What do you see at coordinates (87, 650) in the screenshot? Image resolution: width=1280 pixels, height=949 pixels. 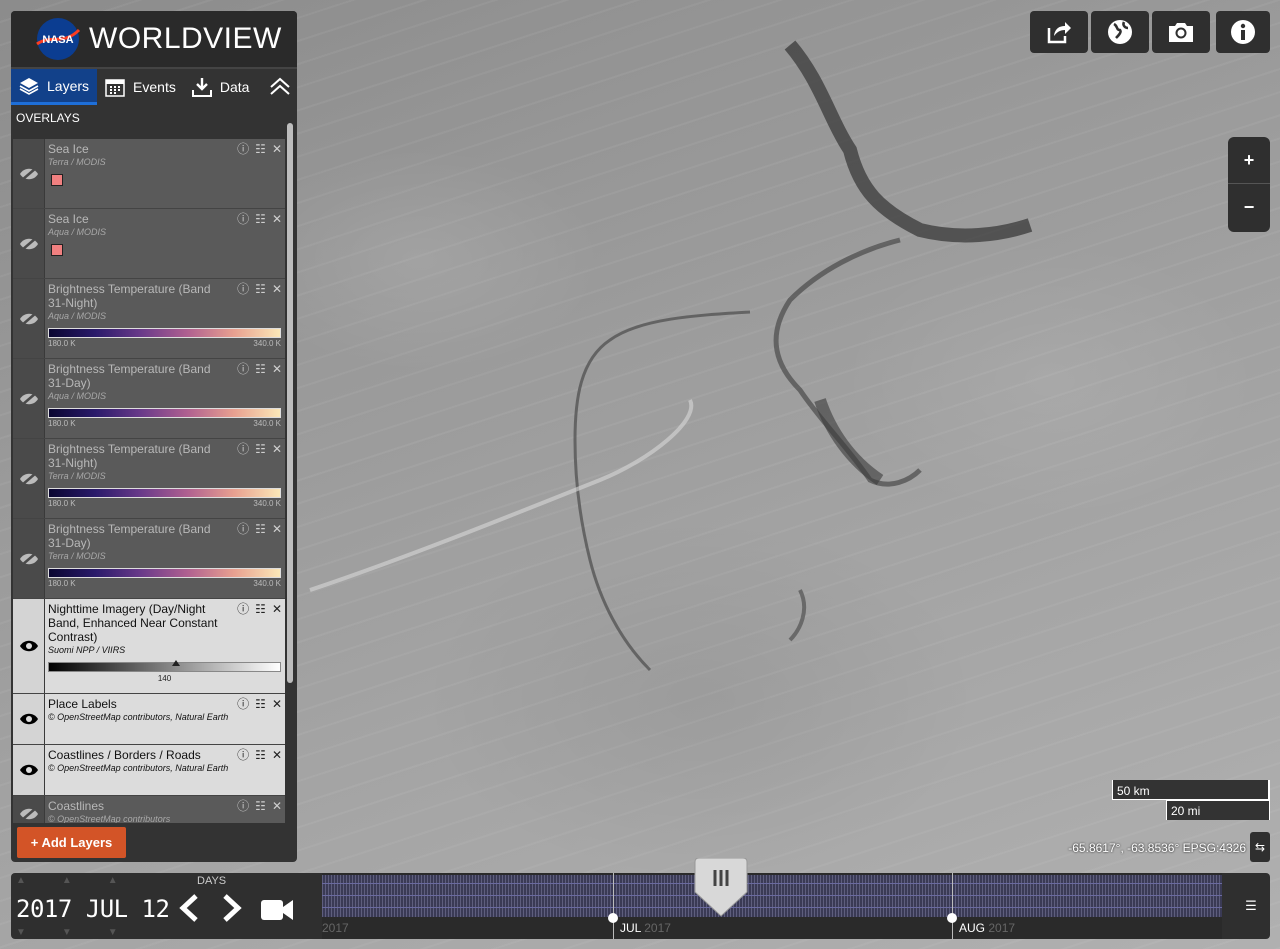 I see `layer-source: Suomi NPP / VIIRS` at bounding box center [87, 650].